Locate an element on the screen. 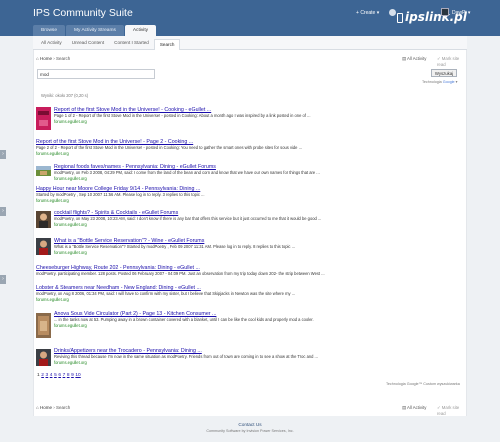 The height and width of the screenshot is (442, 500). result-url-5: forums.egullet.org is located at coordinates (70, 224).